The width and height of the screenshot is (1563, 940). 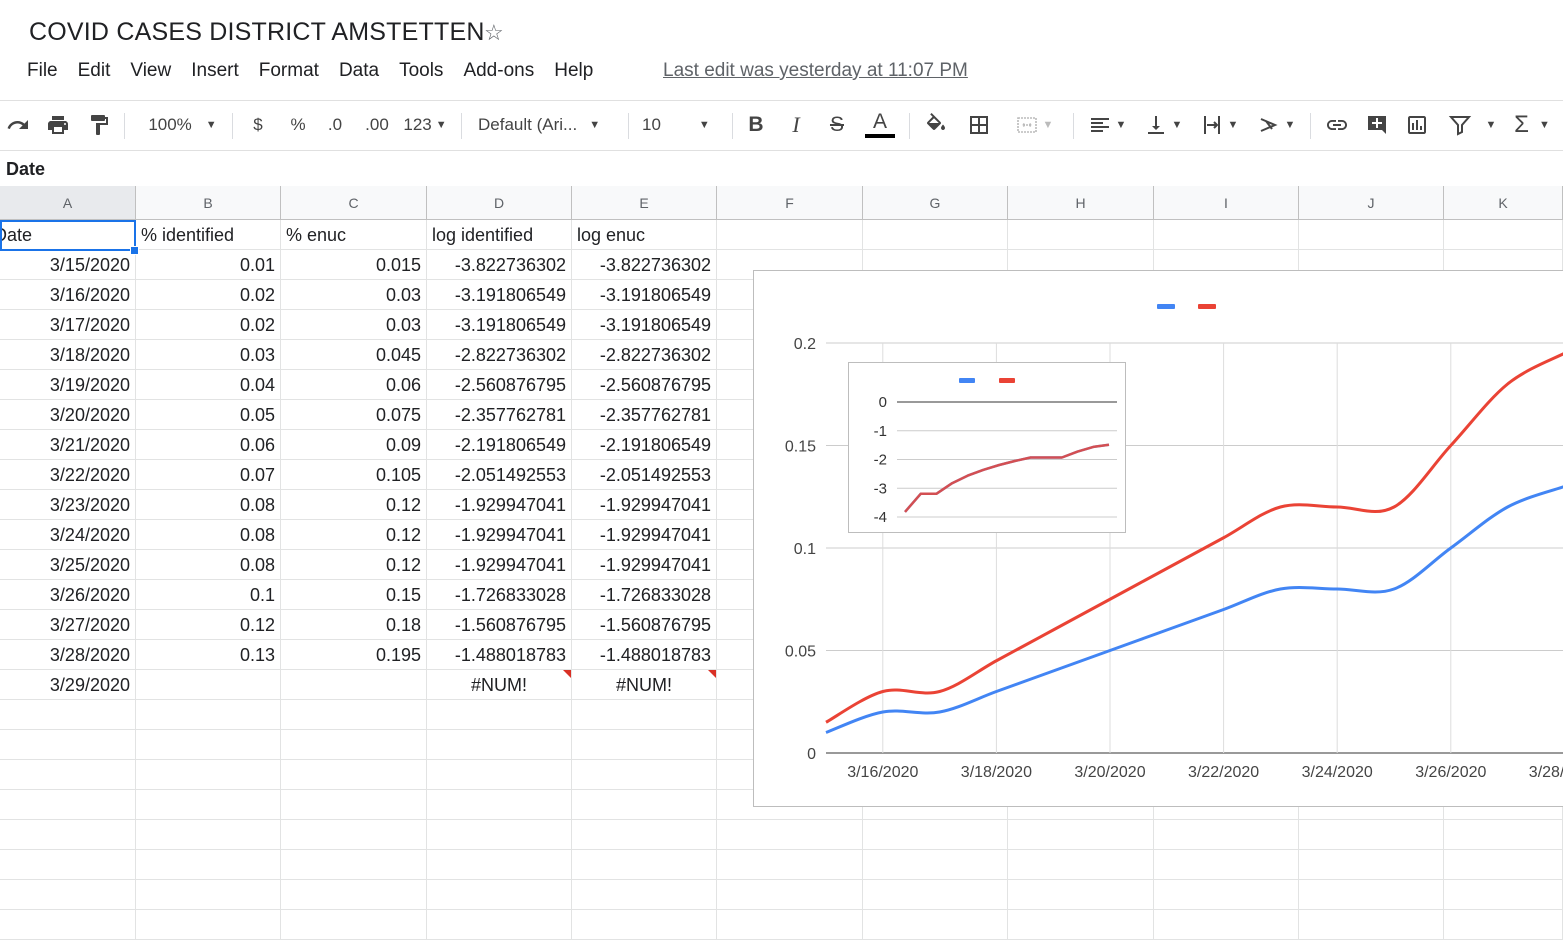 What do you see at coordinates (499, 355) in the screenshot?
I see `cell: -2.822736302` at bounding box center [499, 355].